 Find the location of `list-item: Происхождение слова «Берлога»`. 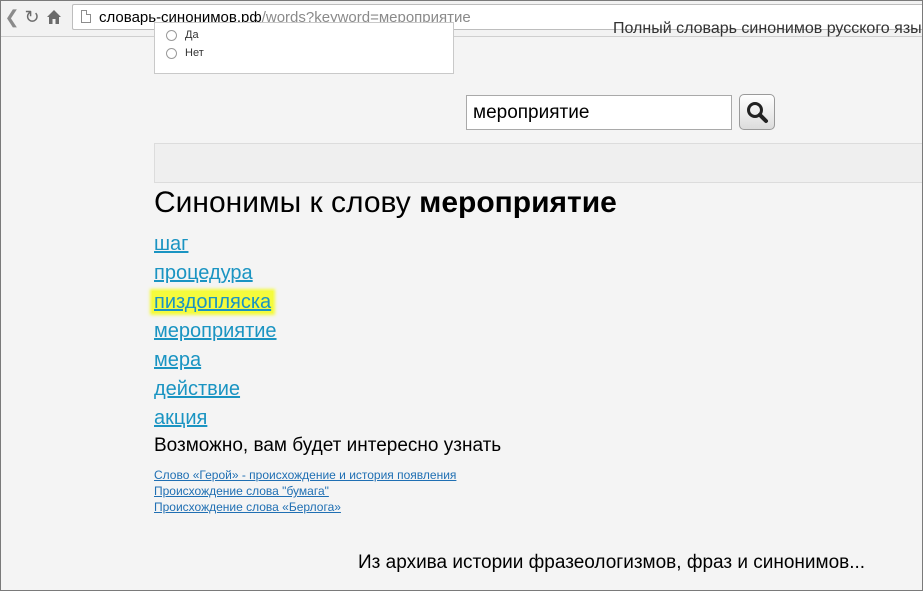

list-item: Происхождение слова «Берлога» is located at coordinates (305, 507).